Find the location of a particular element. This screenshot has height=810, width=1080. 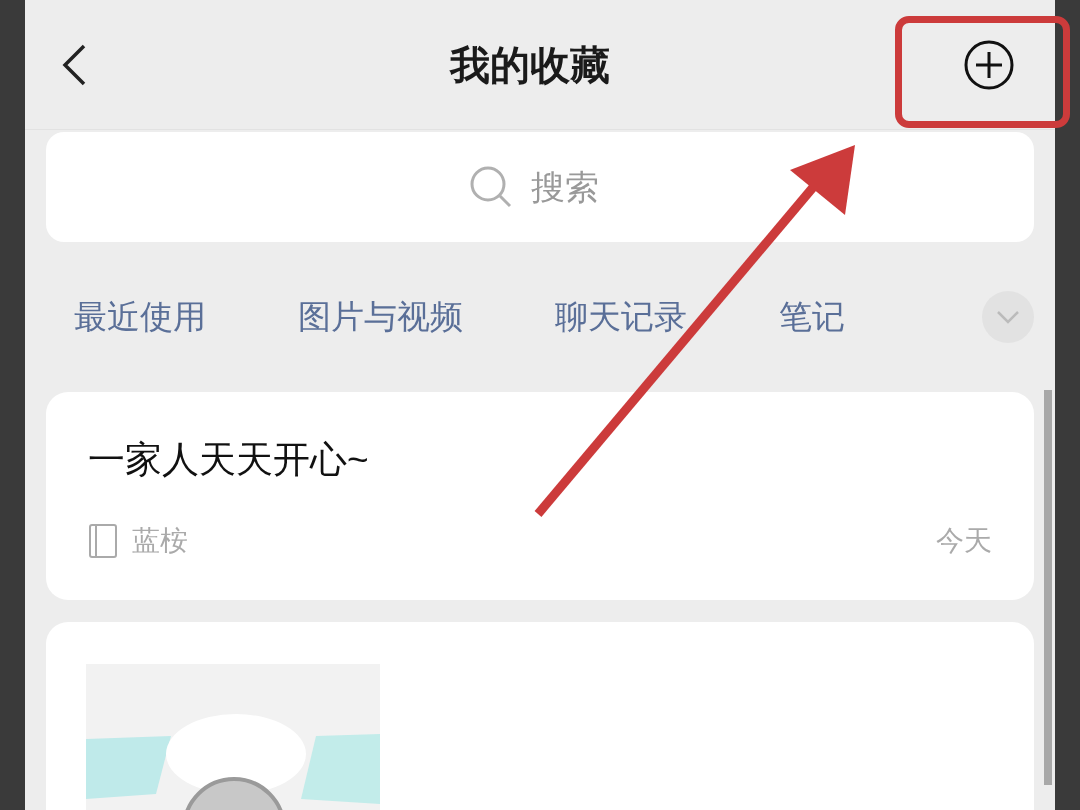

chevron-down-icon is located at coordinates (1008, 317).